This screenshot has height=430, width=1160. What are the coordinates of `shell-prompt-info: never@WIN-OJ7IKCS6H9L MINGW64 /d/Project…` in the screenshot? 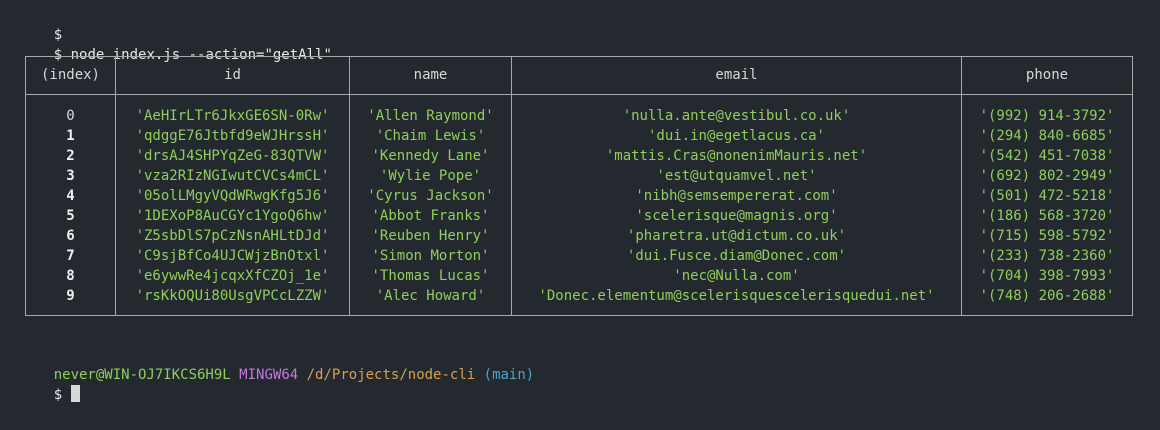 It's located at (277, 364).